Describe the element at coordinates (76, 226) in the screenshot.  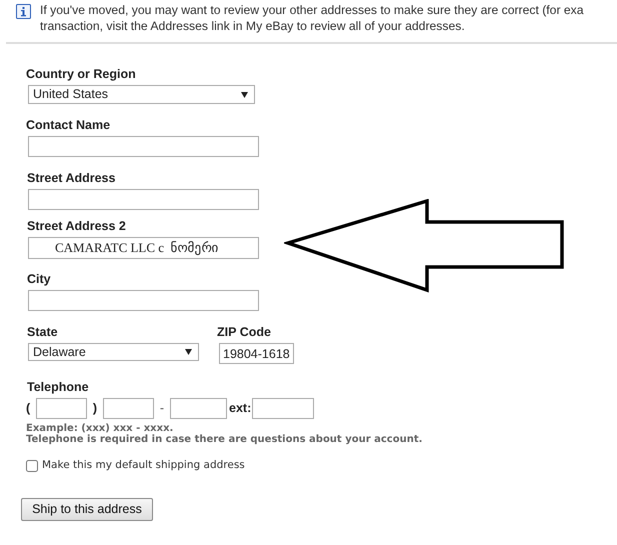
I see `field-label: Street Address 2` at that location.